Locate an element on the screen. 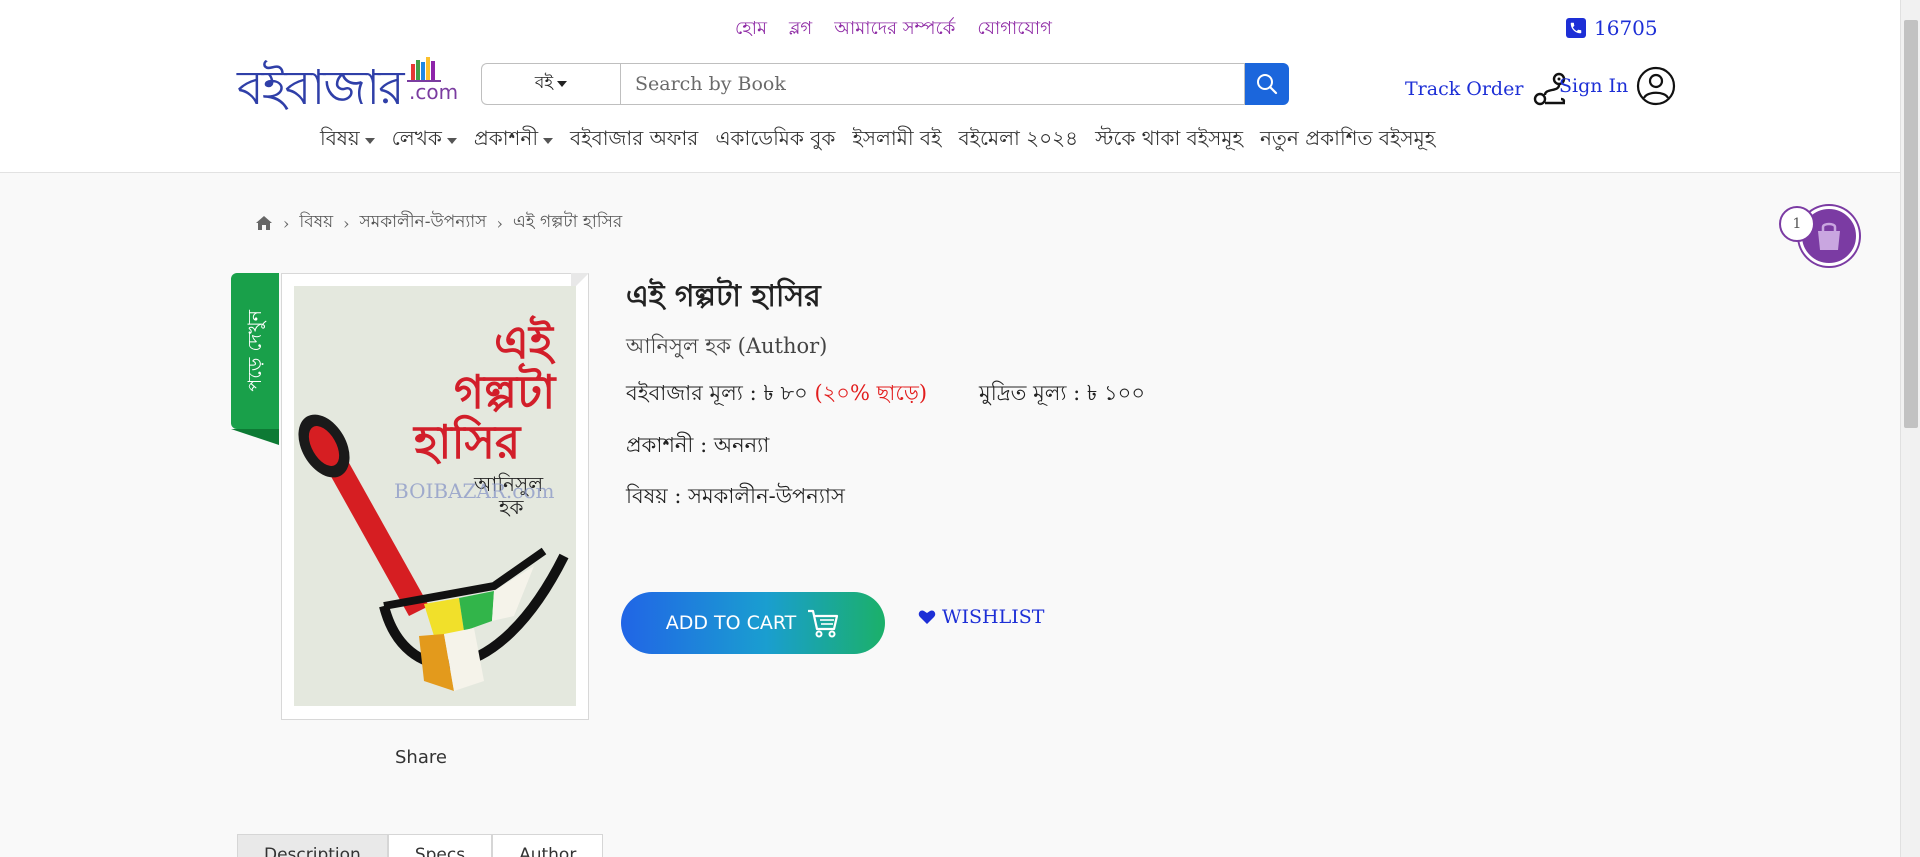 Image resolution: width=1920 pixels, height=857 pixels. nav-item-author: লেখক is located at coordinates (424, 140).